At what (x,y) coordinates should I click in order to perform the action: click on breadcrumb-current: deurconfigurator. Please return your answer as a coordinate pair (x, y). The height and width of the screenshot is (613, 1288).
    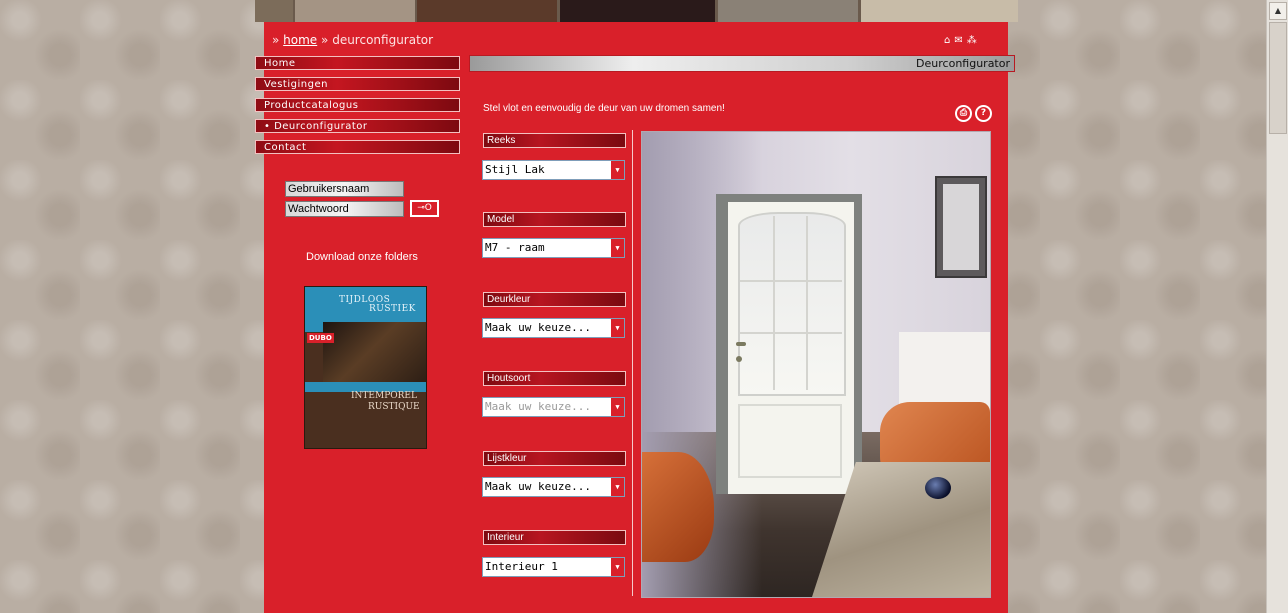
    Looking at the image, I should click on (383, 40).